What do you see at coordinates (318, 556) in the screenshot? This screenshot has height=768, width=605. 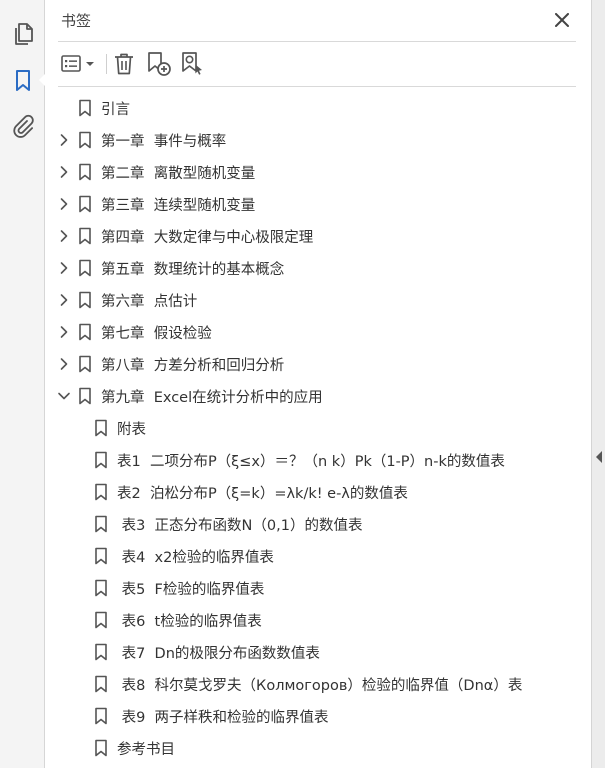 I see `bookmark-row: 表4 x2检验的临界值表` at bounding box center [318, 556].